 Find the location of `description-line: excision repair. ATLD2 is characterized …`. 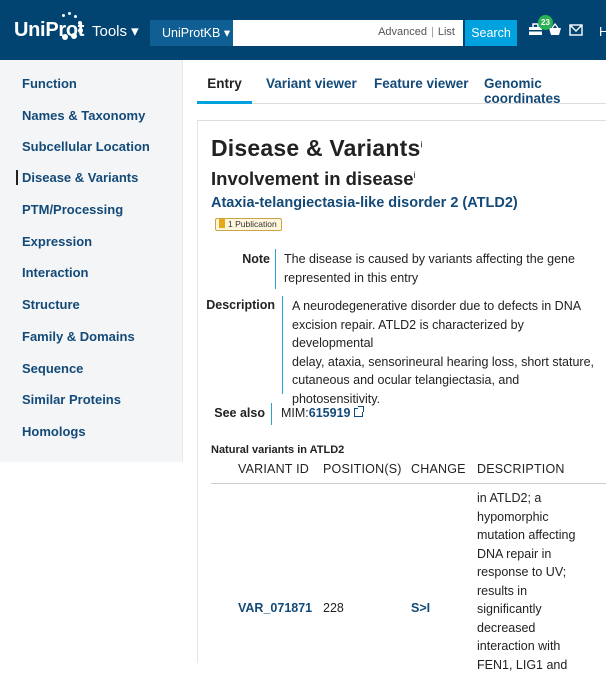

description-line: excision repair. ATLD2 is characterized … is located at coordinates (449, 334).